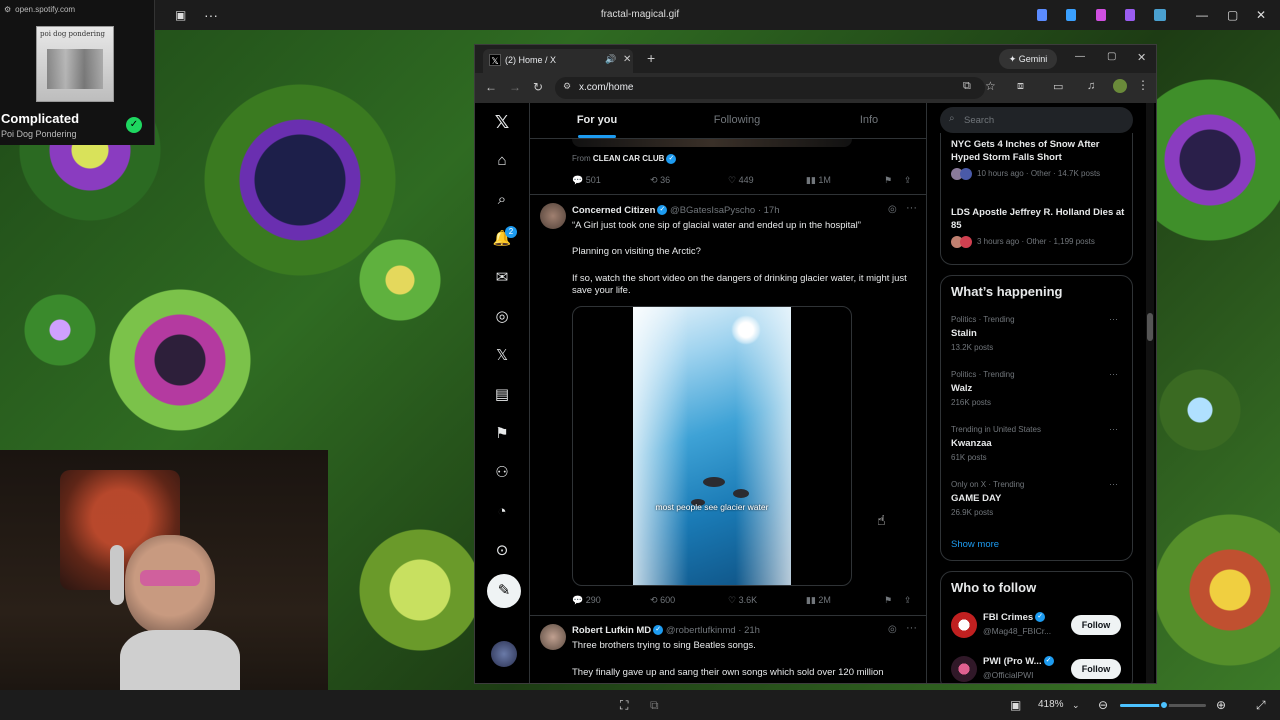  I want to click on author-handle: @BGatesIsaPyscho, so click(712, 210).